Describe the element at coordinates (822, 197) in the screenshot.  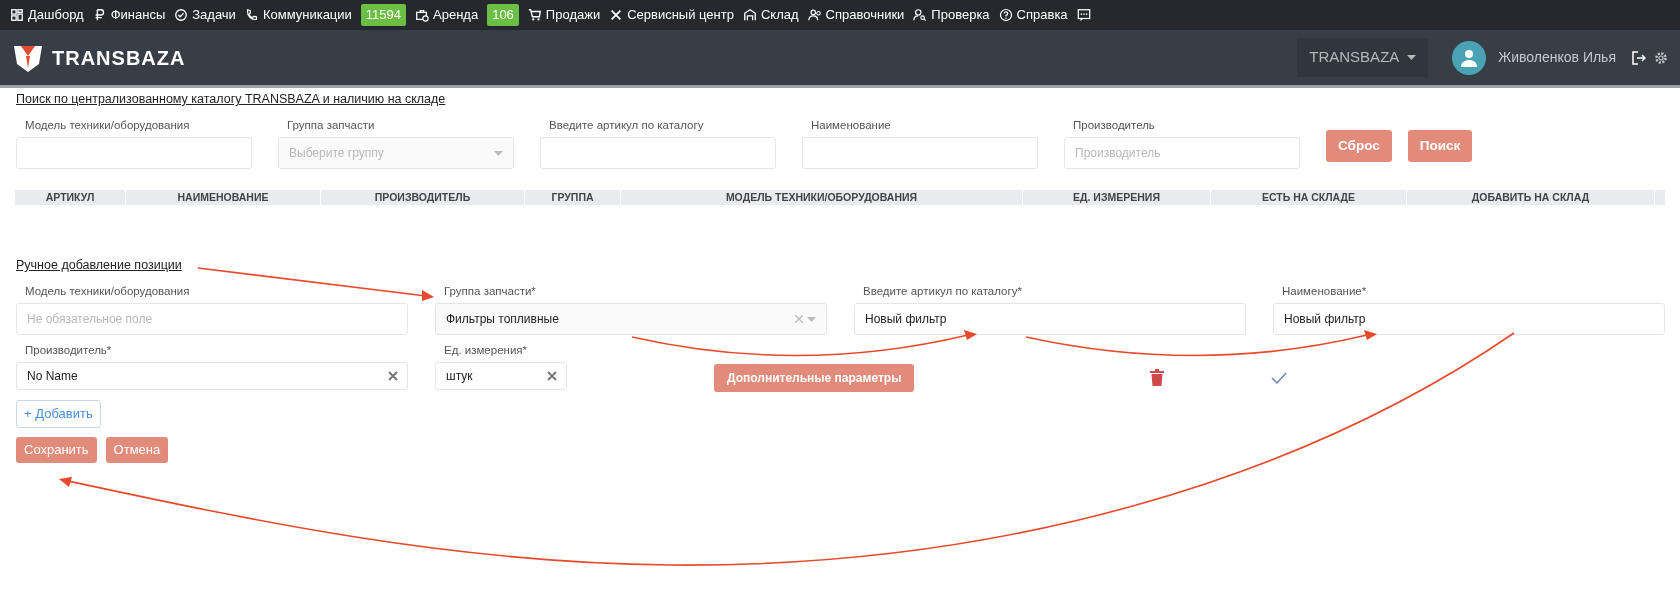
I see `column-header: МОДЕЛЬ ТЕХНИКИ/ОБОРУДОВАНИЯ` at that location.